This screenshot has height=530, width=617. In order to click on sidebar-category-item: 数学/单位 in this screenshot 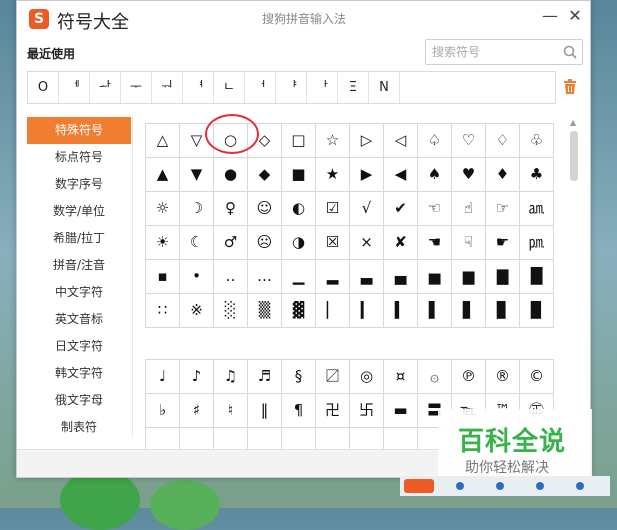, I will do `click(79, 211)`.